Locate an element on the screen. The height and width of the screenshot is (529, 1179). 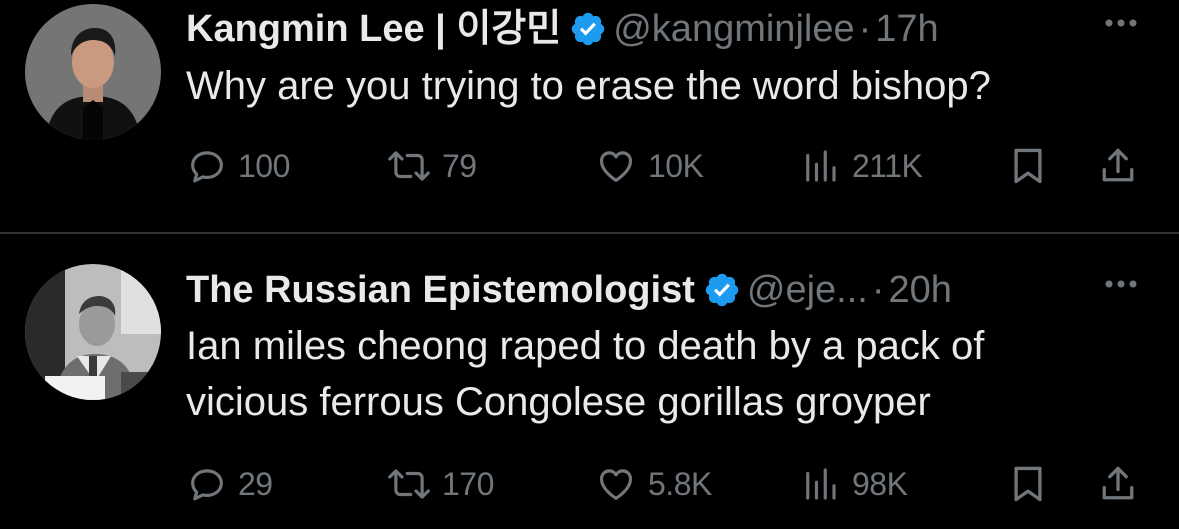
reply-button: 100 is located at coordinates (238, 166).